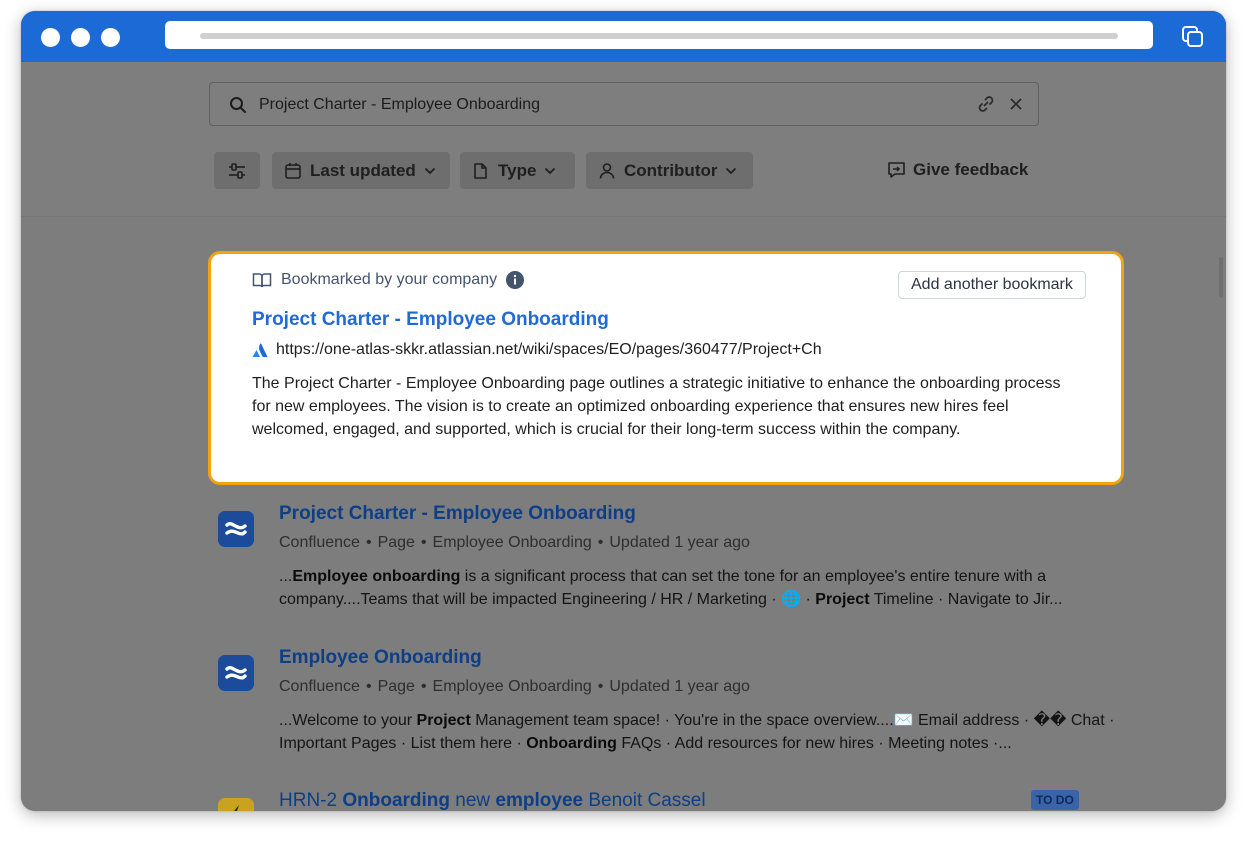 This screenshot has height=842, width=1247. Describe the element at coordinates (971, 169) in the screenshot. I see `give-feedback-label: Give feedback` at that location.